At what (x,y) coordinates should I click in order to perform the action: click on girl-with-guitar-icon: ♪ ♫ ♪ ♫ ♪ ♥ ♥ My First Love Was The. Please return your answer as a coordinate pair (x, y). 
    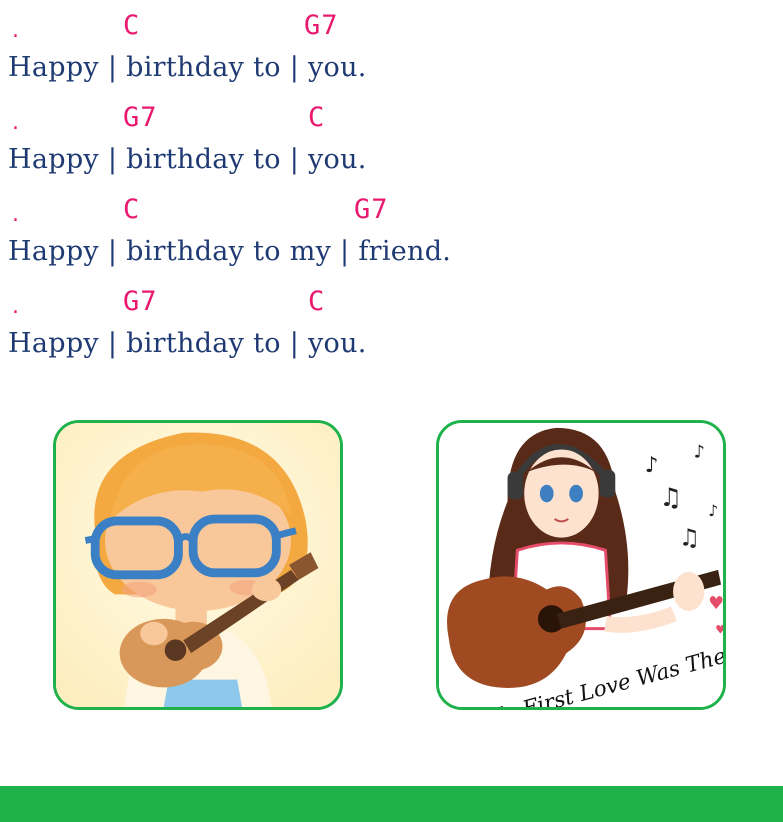
    Looking at the image, I should click on (581, 565).